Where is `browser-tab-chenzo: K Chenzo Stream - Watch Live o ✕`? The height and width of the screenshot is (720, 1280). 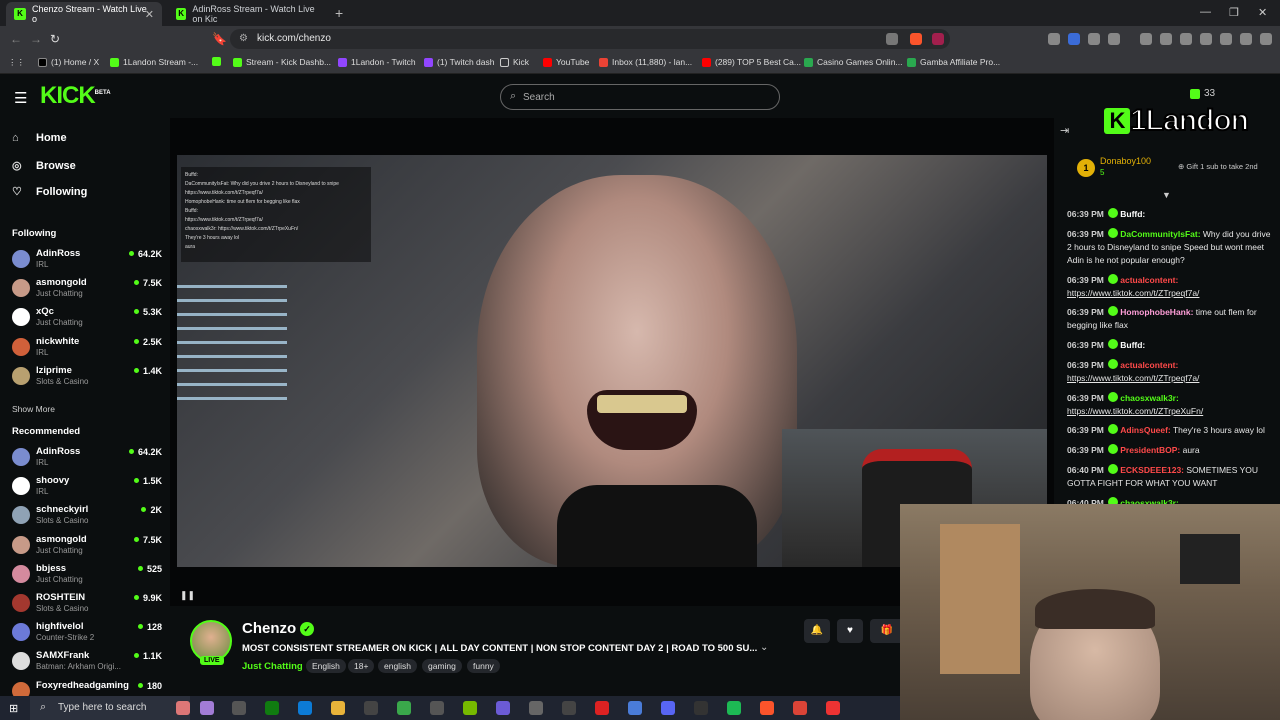 browser-tab-chenzo: K Chenzo Stream - Watch Live o ✕ is located at coordinates (84, 14).